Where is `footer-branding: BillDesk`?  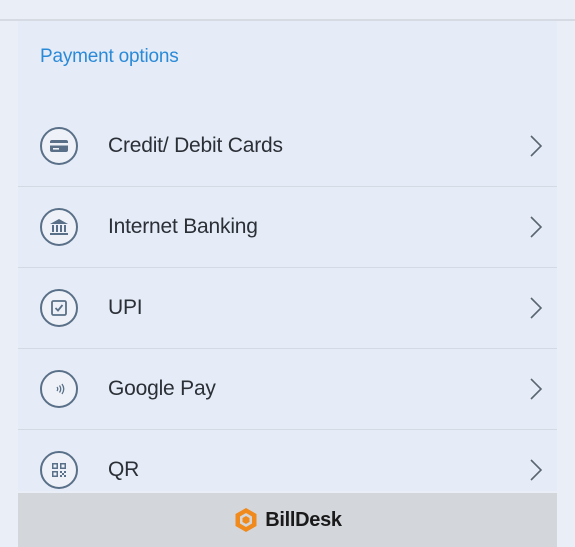
footer-branding: BillDesk is located at coordinates (287, 520).